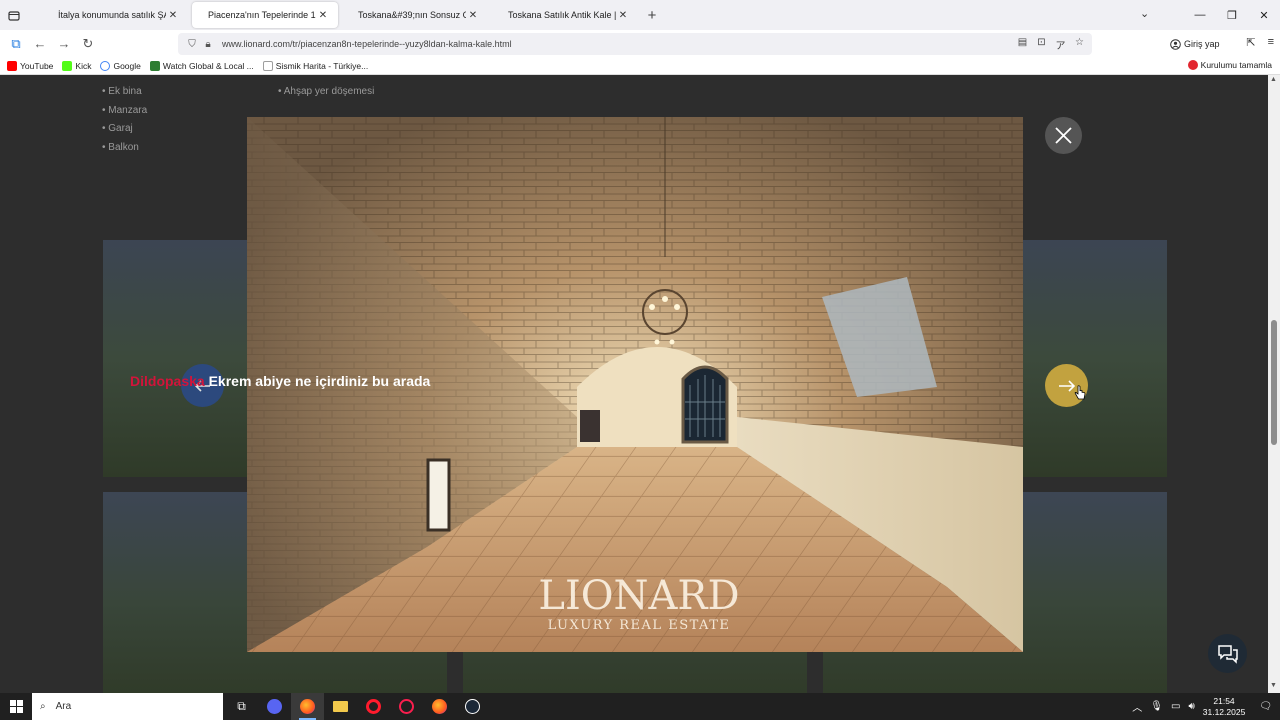 This screenshot has width=1280, height=720. What do you see at coordinates (1250, 42) in the screenshot?
I see `extensions-icon: ⇱` at bounding box center [1250, 42].